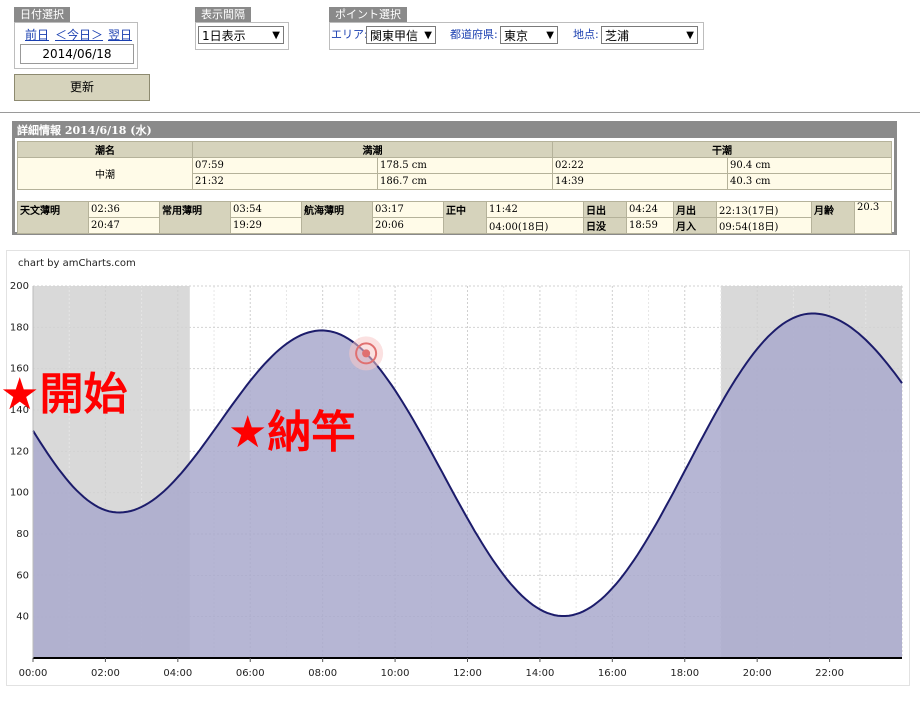 This screenshot has height=726, width=920. Describe the element at coordinates (640, 165) in the screenshot. I see `low-time: 02:22` at that location.